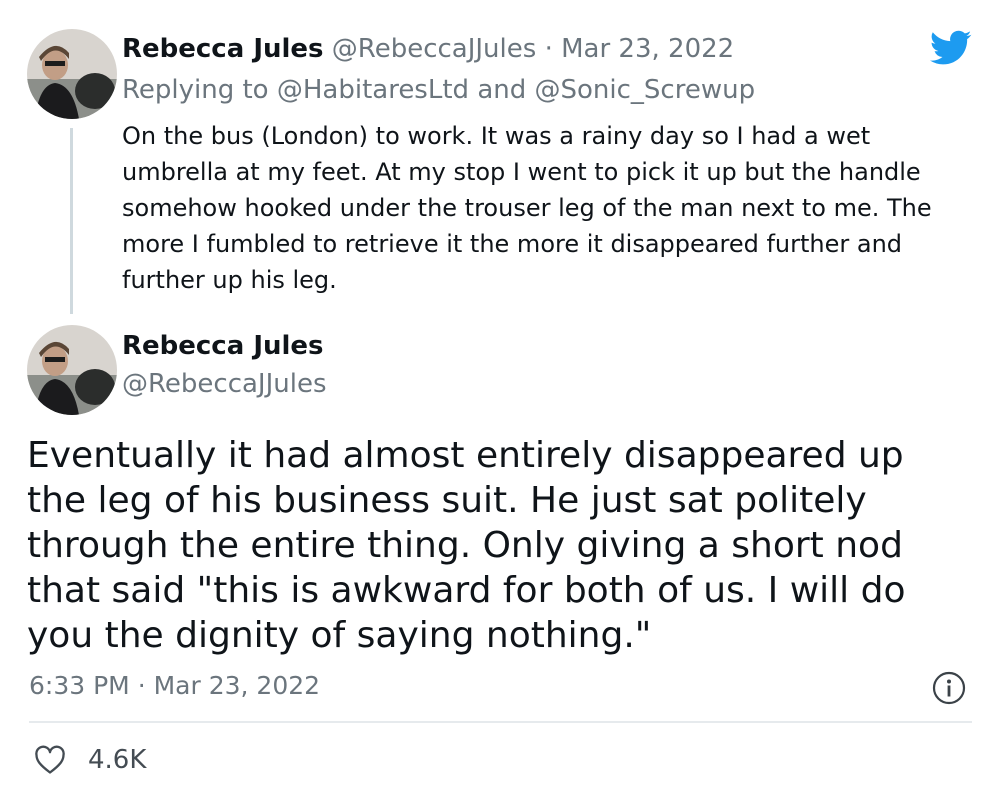 The width and height of the screenshot is (1000, 800). Describe the element at coordinates (195, 90) in the screenshot. I see `replying-prefix: Replying to` at that location.